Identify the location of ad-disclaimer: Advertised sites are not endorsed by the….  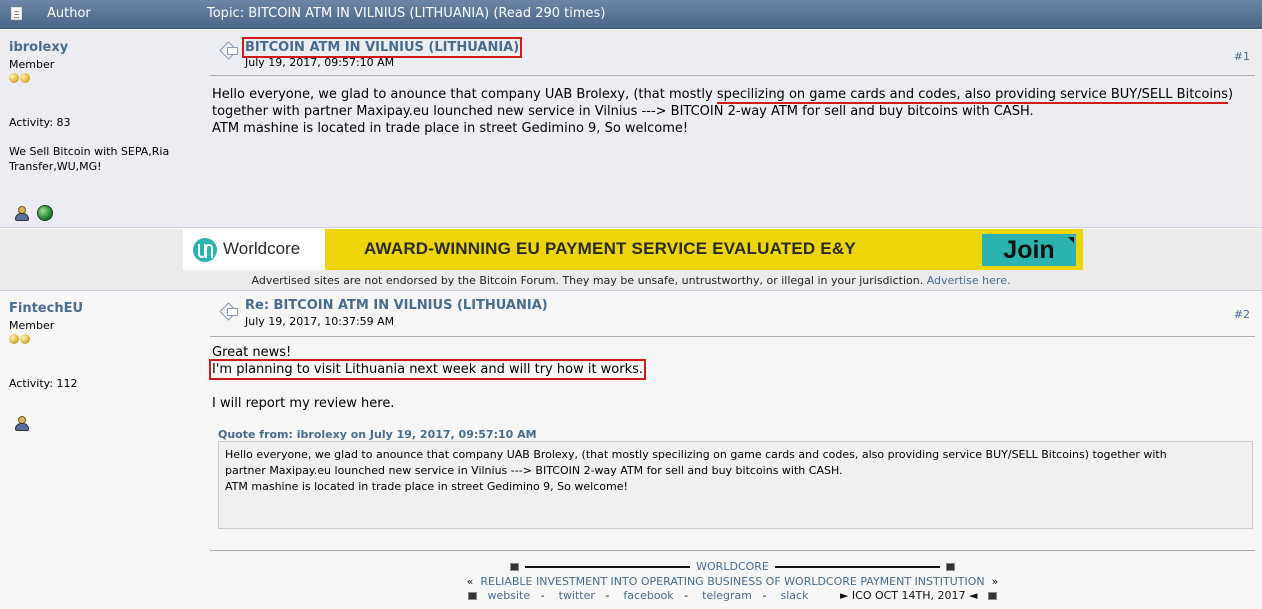
(631, 280).